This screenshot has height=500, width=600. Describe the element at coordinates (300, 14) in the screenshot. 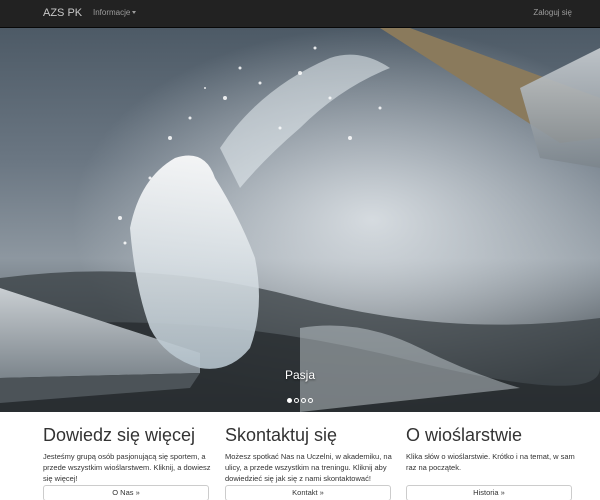

I see `top-navbar: AZS PK Informacje Zaloguj się` at that location.